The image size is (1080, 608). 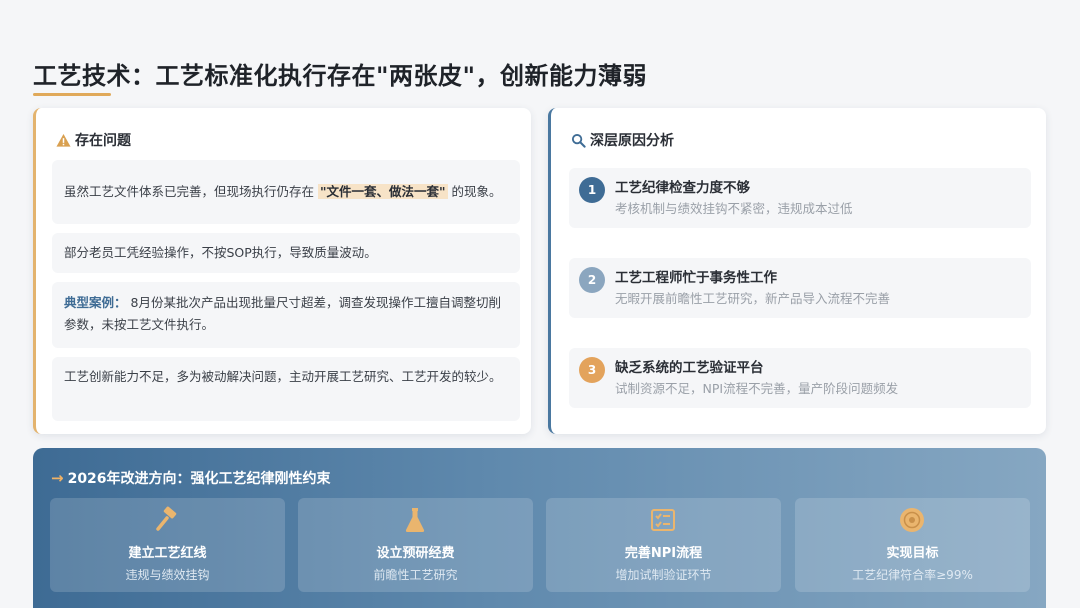 What do you see at coordinates (167, 545) in the screenshot?
I see `action-card-1: 建立工艺红线 违规与绩效挂钩` at bounding box center [167, 545].